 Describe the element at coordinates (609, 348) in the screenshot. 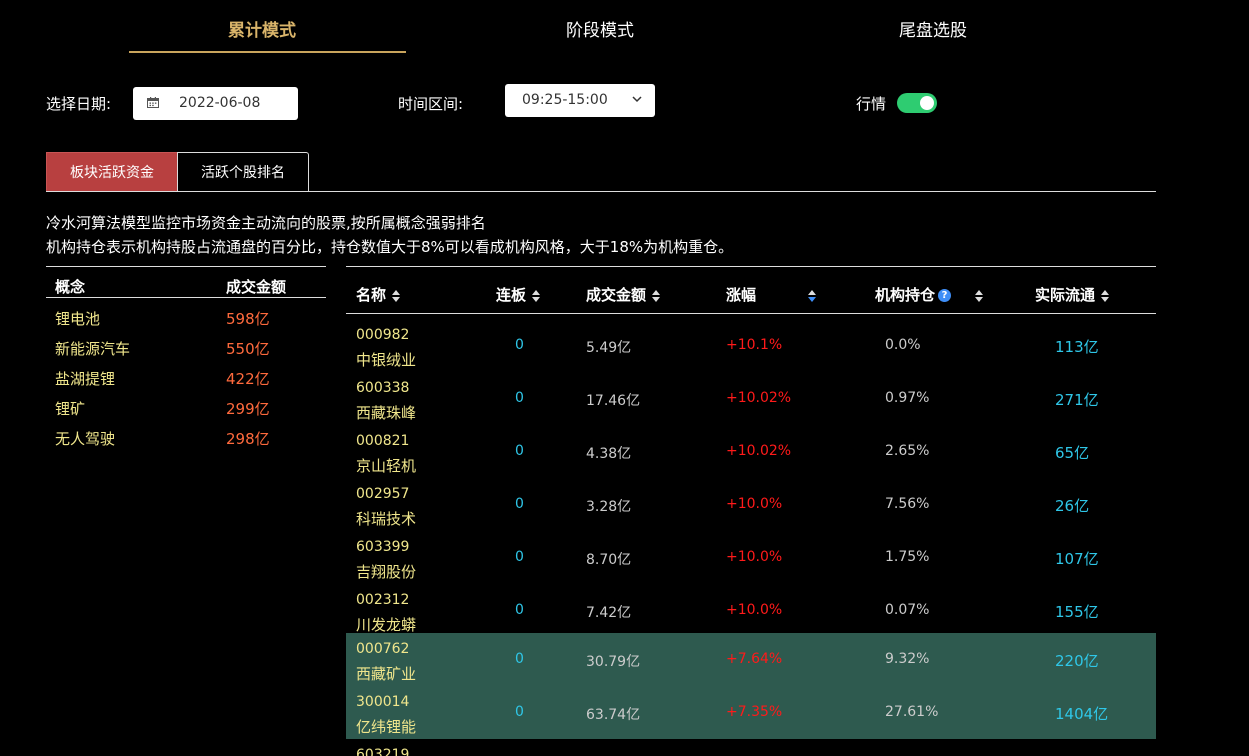

I see `trade-amount: 5.49亿` at that location.